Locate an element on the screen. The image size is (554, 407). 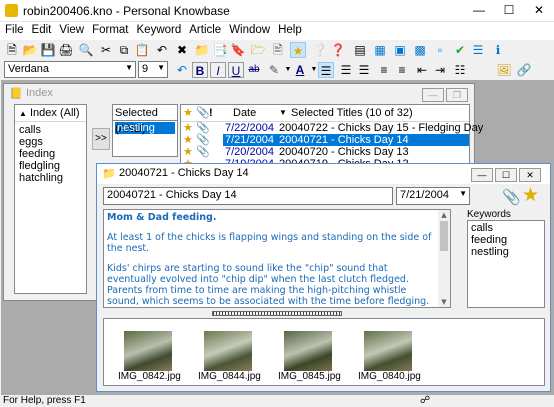
menu-file: File is located at coordinates (13, 29).